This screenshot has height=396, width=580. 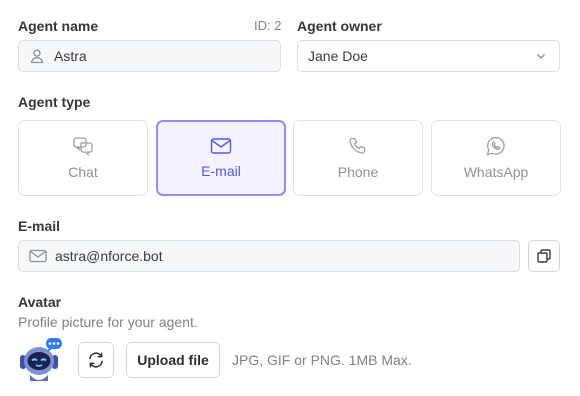 What do you see at coordinates (358, 172) in the screenshot?
I see `agent-type-phone-label: Phone` at bounding box center [358, 172].